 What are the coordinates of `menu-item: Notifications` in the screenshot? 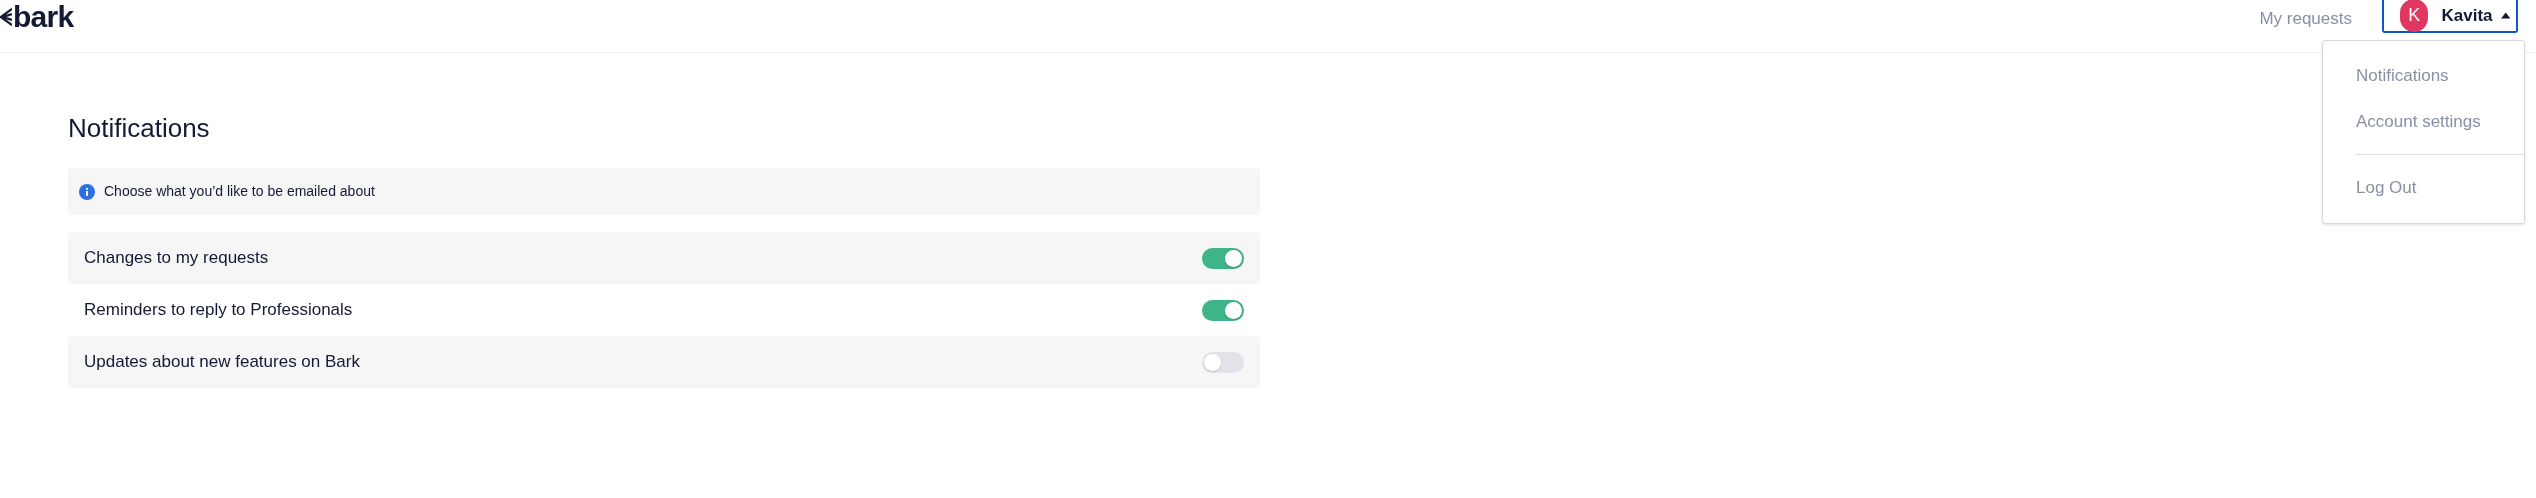 It's located at (2423, 76).